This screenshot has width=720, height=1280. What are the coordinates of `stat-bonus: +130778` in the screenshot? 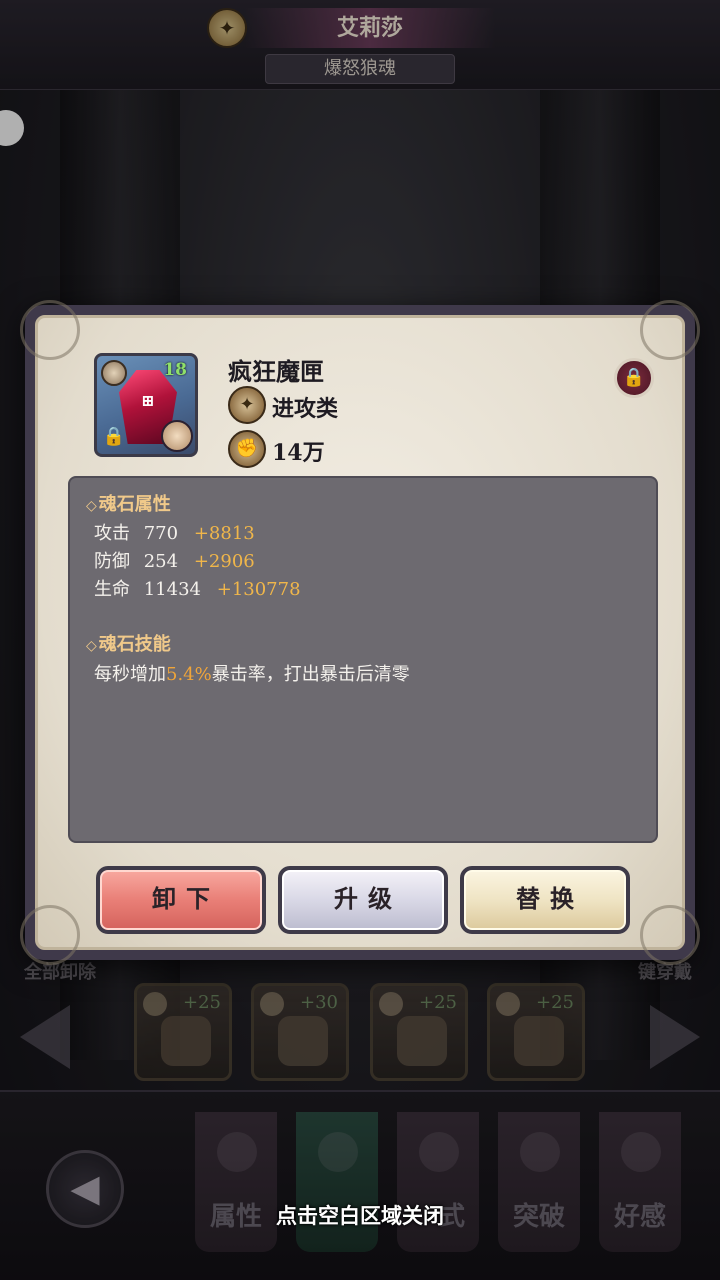 It's located at (258, 589).